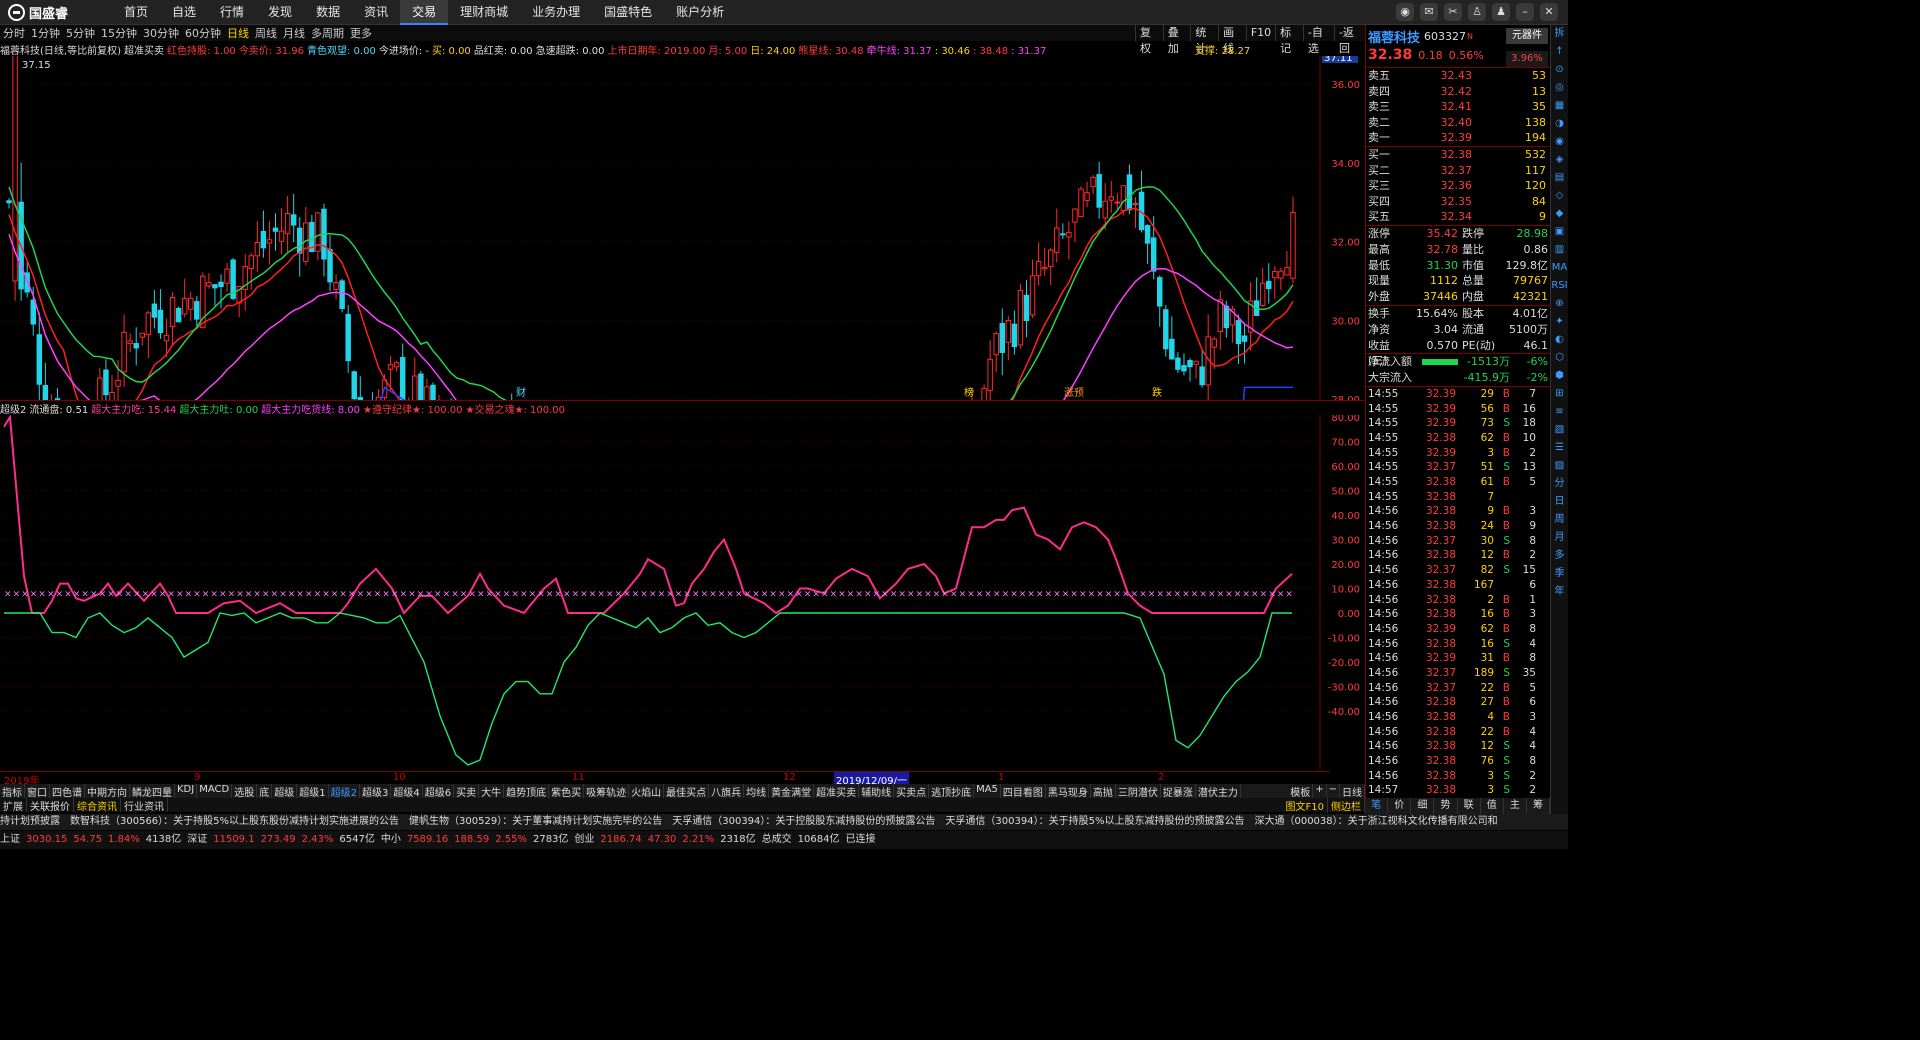 This screenshot has width=1920, height=1040. What do you see at coordinates (280, 12) in the screenshot?
I see `menu-item: 发现` at bounding box center [280, 12].